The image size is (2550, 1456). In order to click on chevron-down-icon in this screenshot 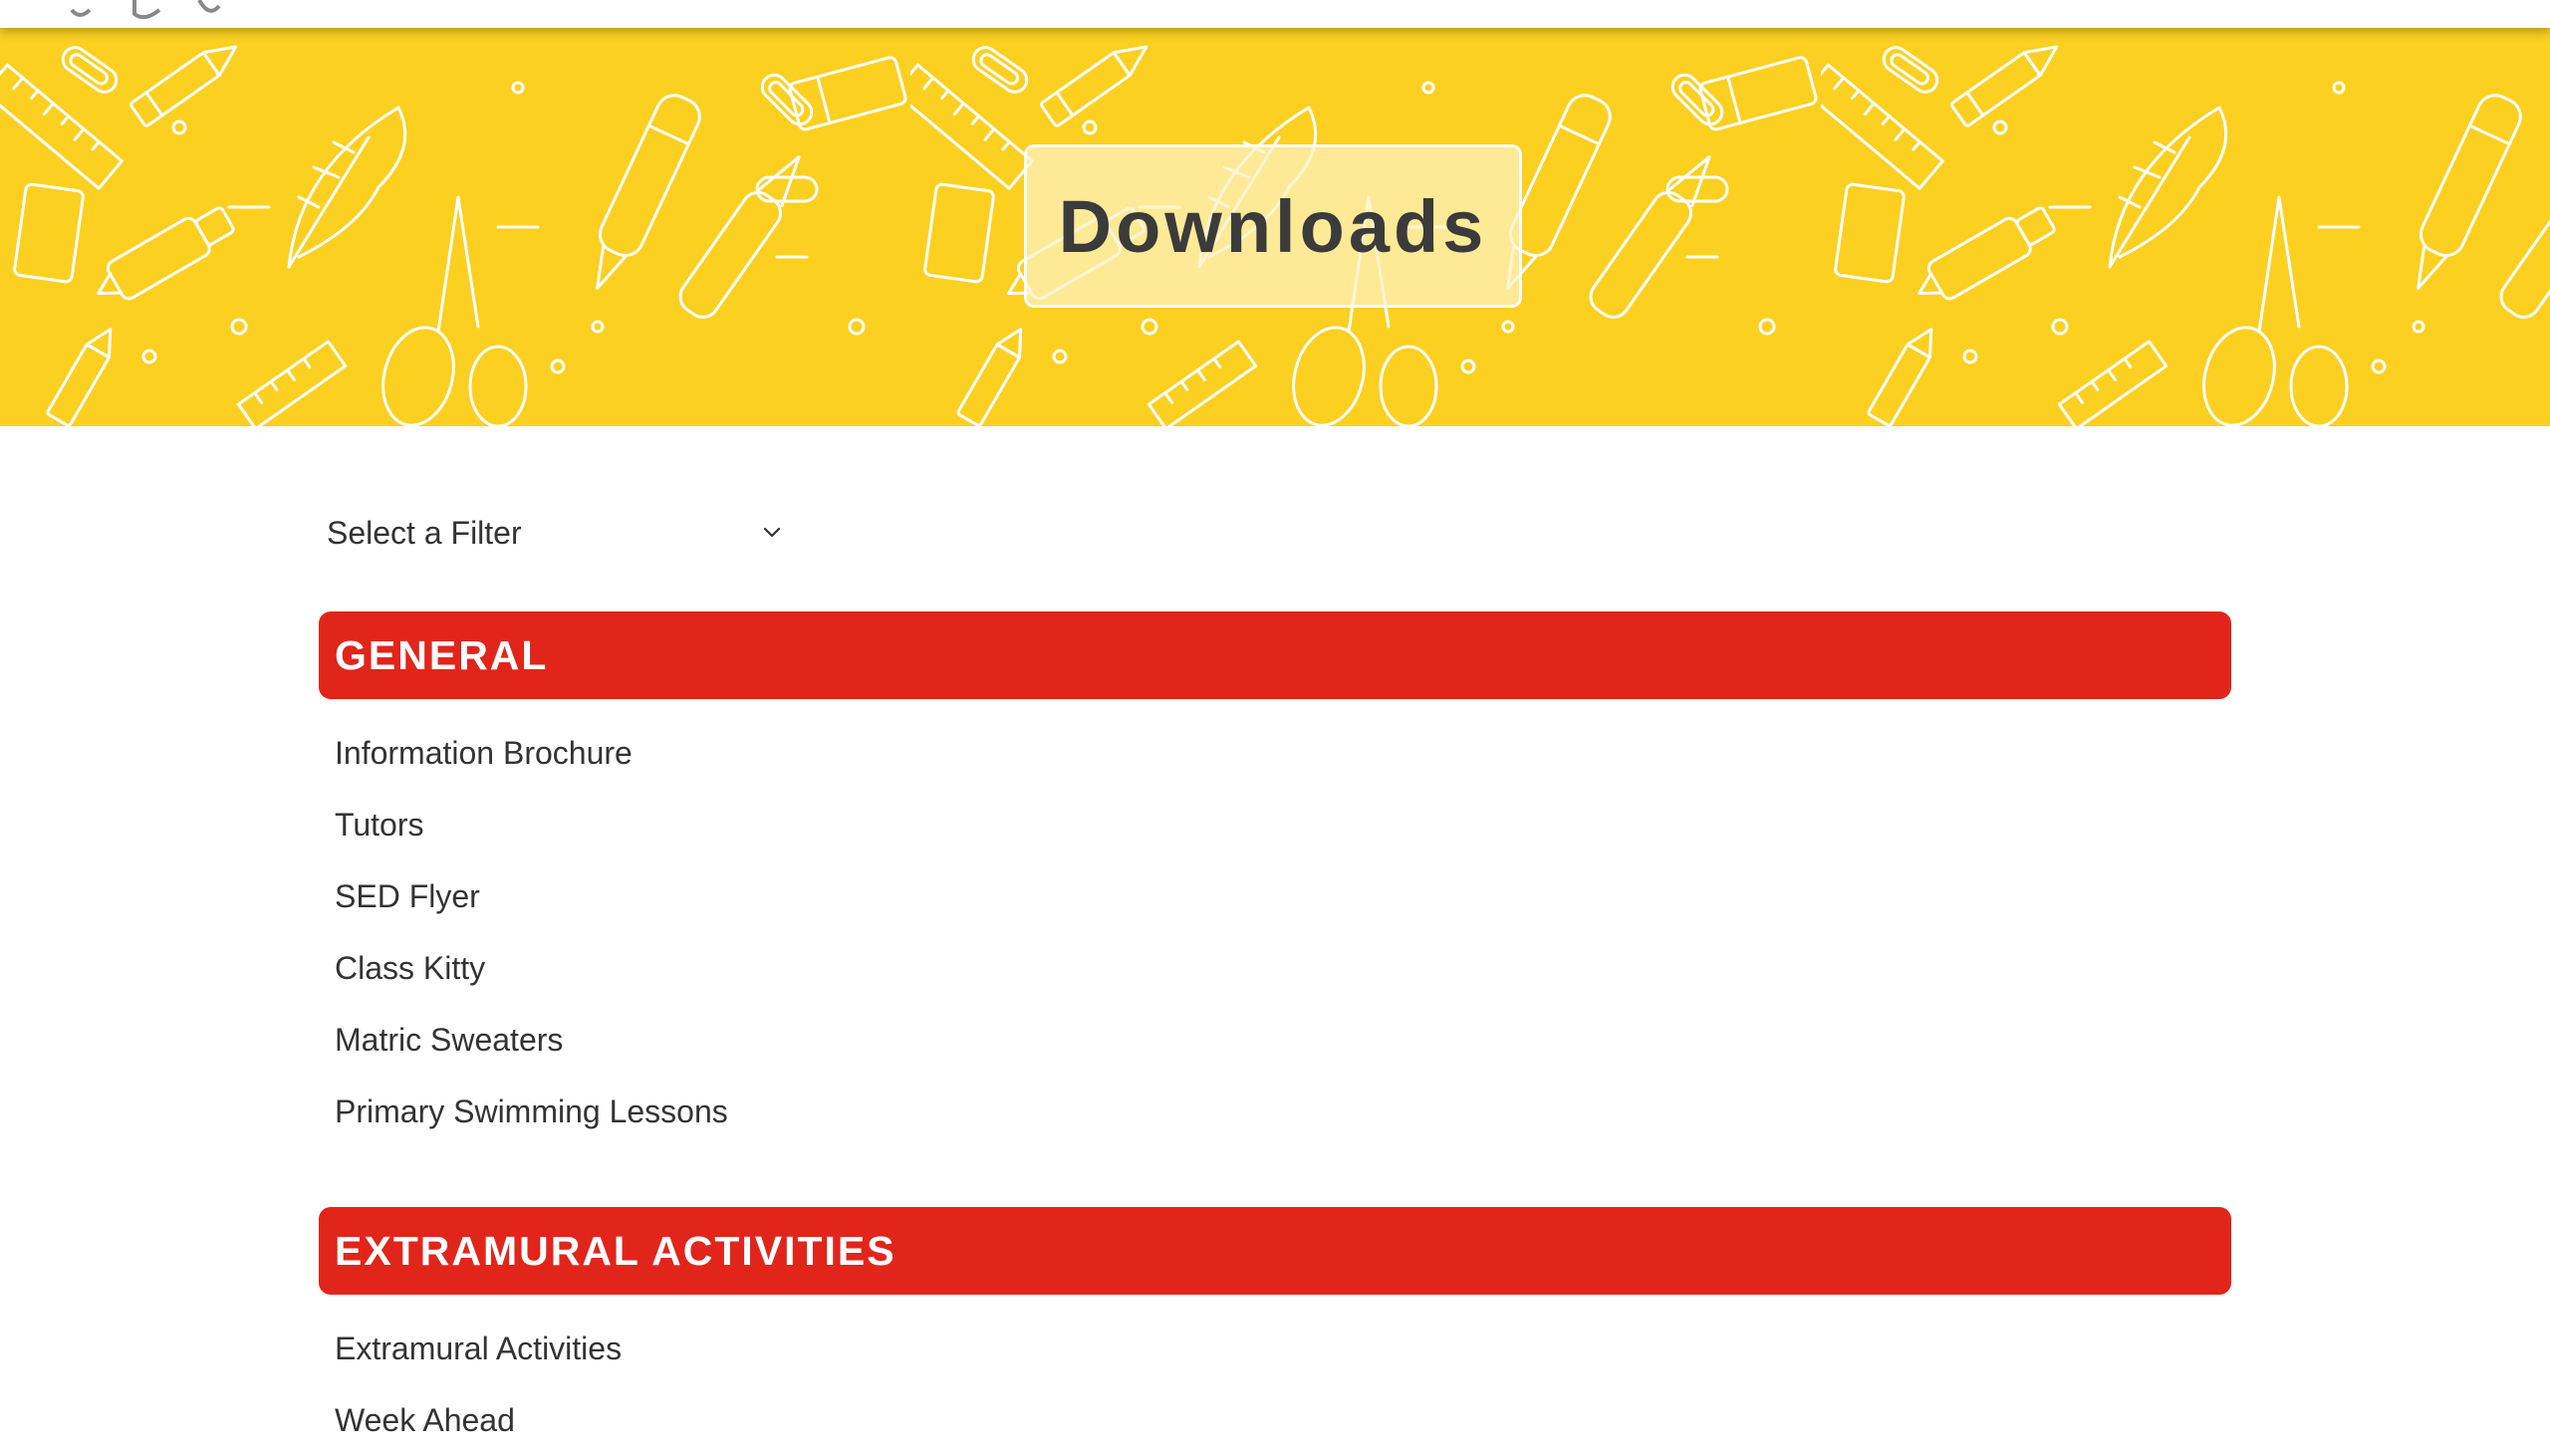, I will do `click(772, 532)`.